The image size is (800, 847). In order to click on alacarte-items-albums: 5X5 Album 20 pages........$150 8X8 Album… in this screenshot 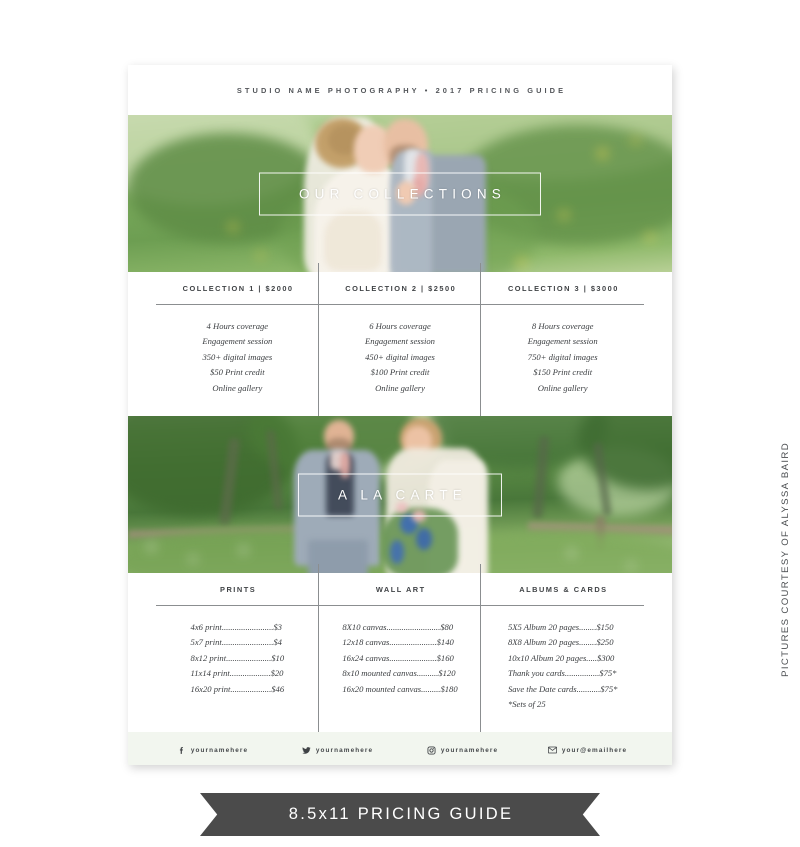, I will do `click(562, 669)`.